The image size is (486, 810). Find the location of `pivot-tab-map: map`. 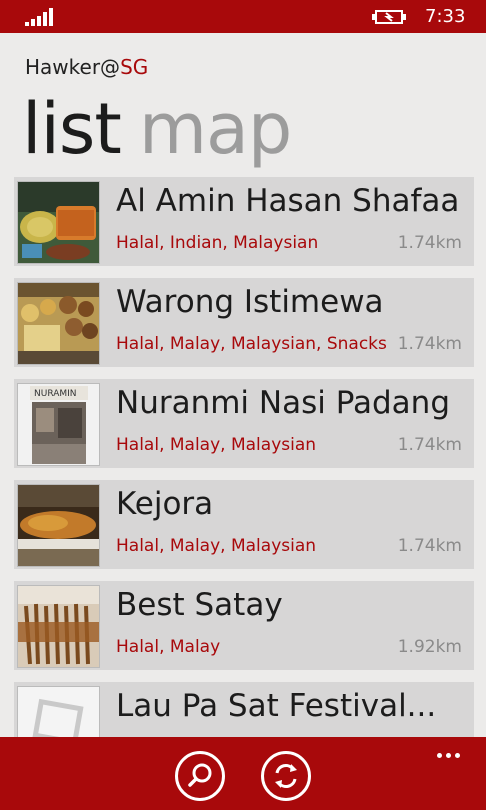

pivot-tab-map: map is located at coordinates (216, 129).